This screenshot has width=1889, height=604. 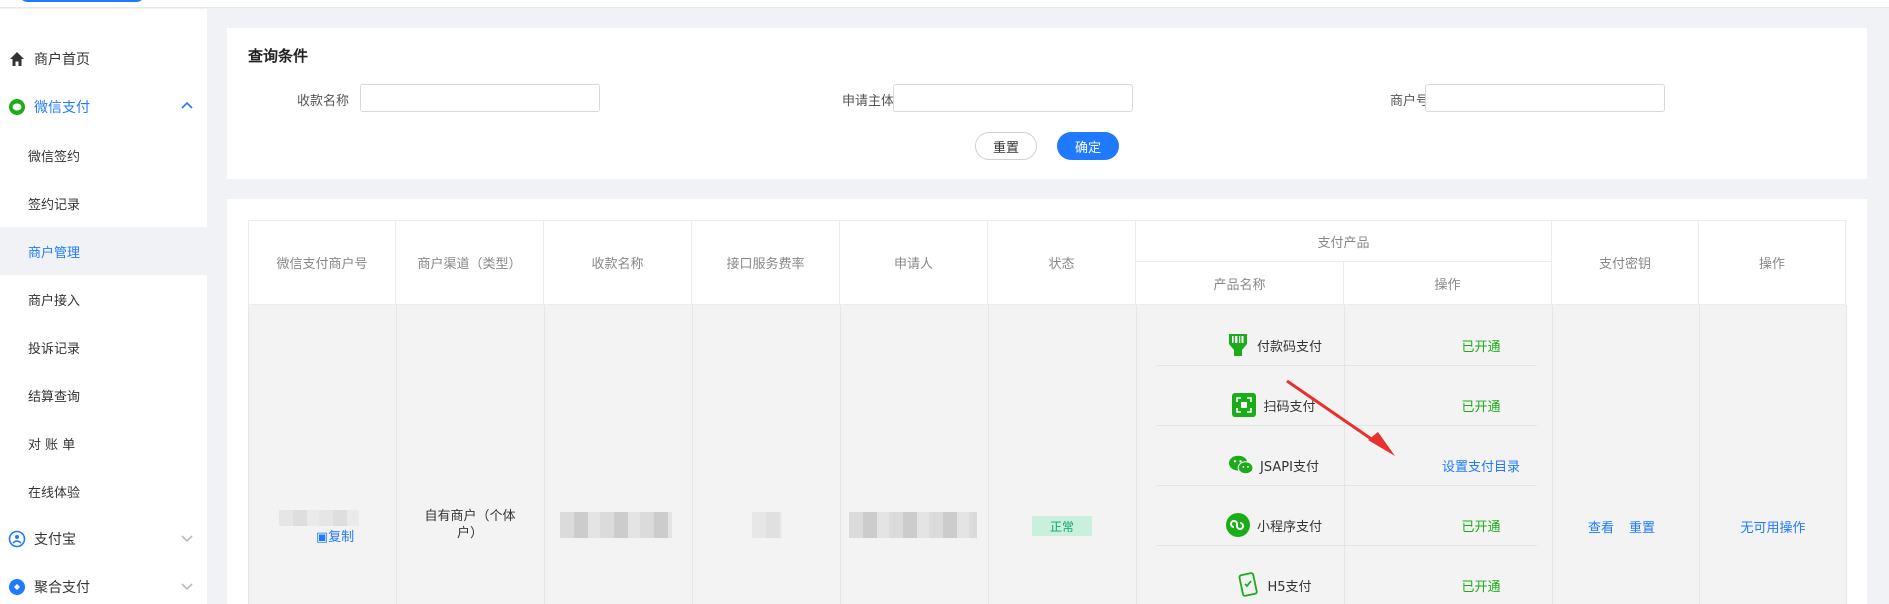 I want to click on sidebar-item-label: 对 账 单, so click(x=52, y=445).